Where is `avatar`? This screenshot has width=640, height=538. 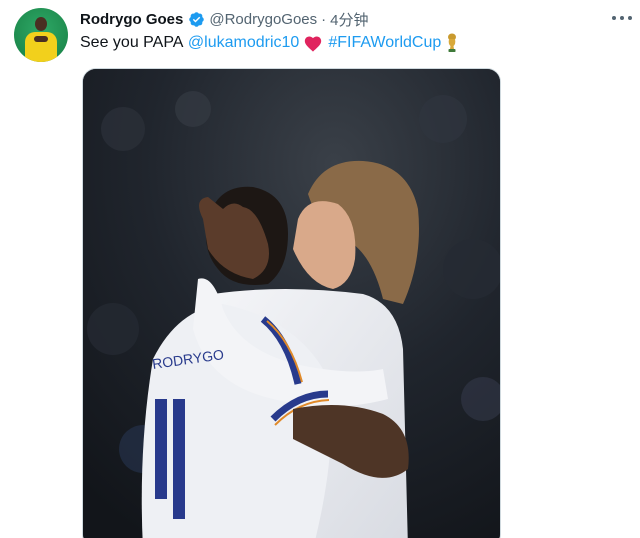
avatar is located at coordinates (41, 35).